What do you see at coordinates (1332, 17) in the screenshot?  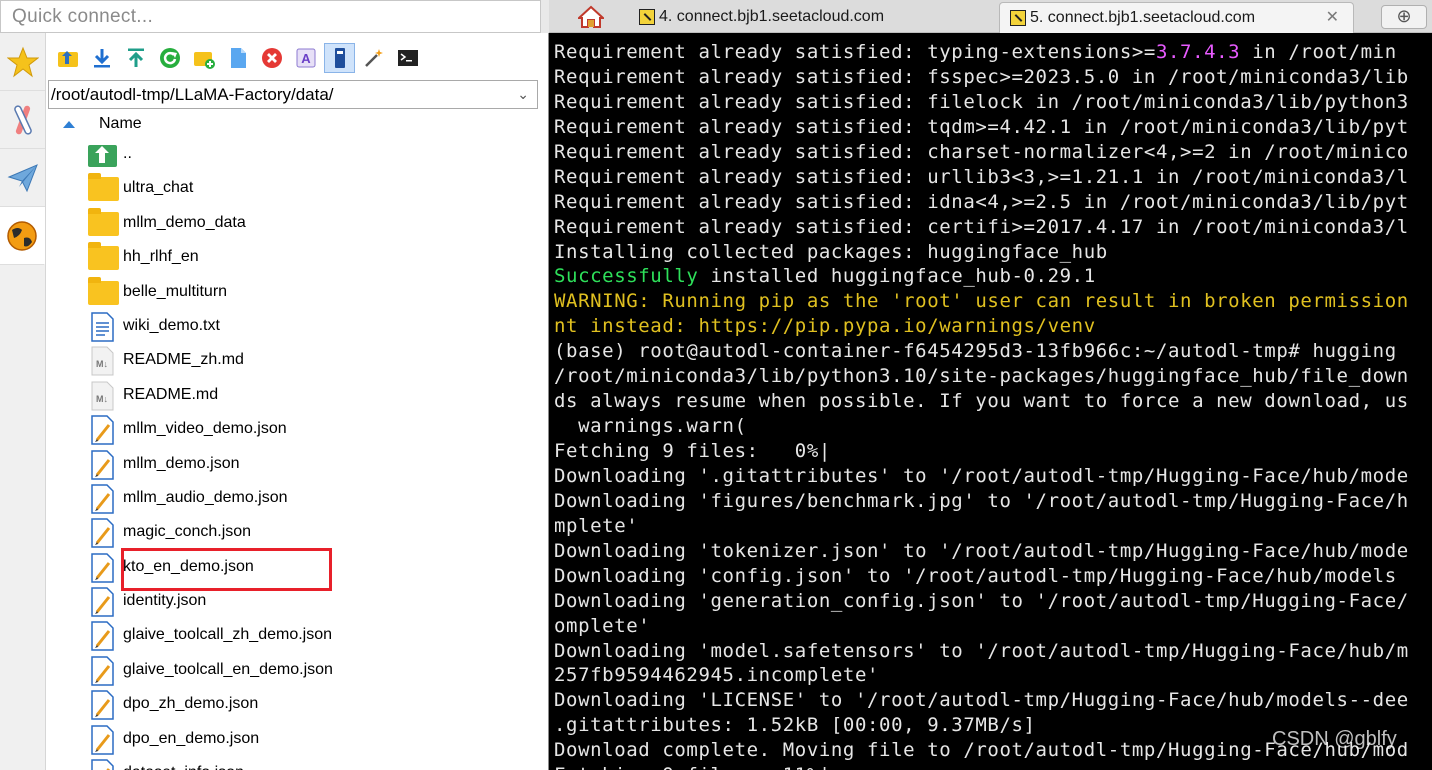 I see `close-tab-icon: ✕` at bounding box center [1332, 17].